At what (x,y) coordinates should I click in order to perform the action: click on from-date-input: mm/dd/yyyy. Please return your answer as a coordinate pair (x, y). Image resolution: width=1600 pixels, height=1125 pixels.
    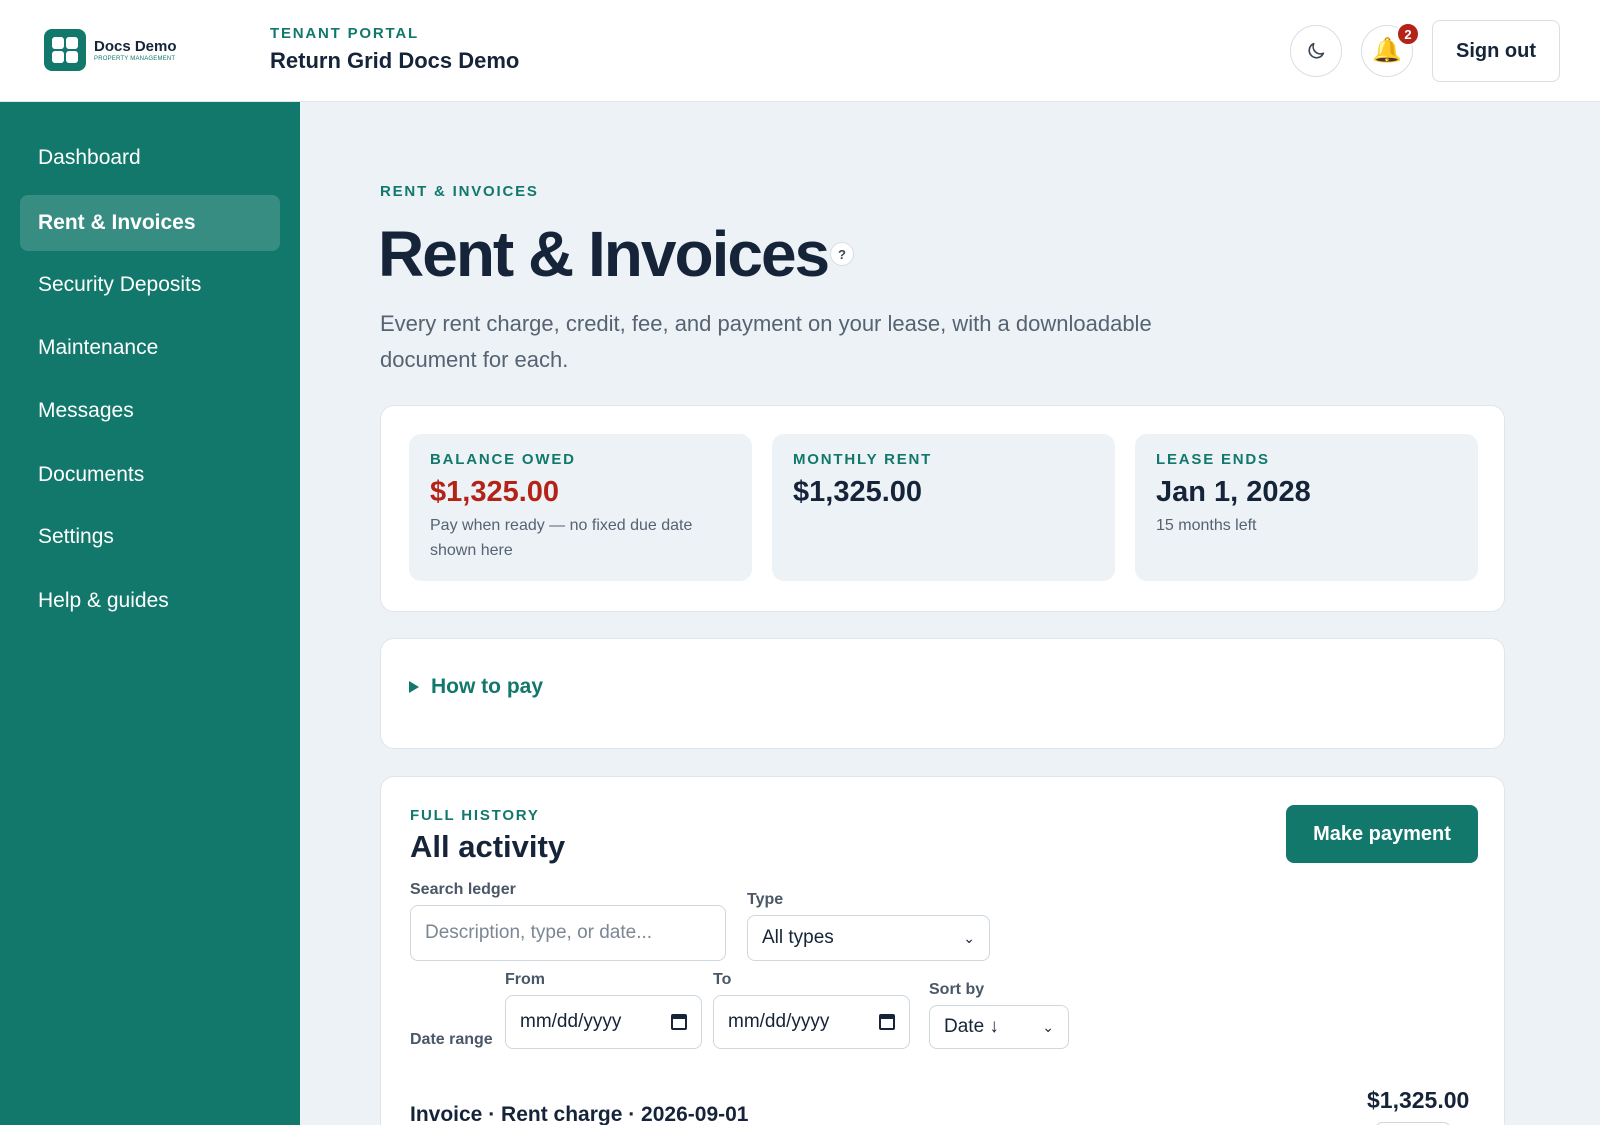
    Looking at the image, I should click on (603, 1022).